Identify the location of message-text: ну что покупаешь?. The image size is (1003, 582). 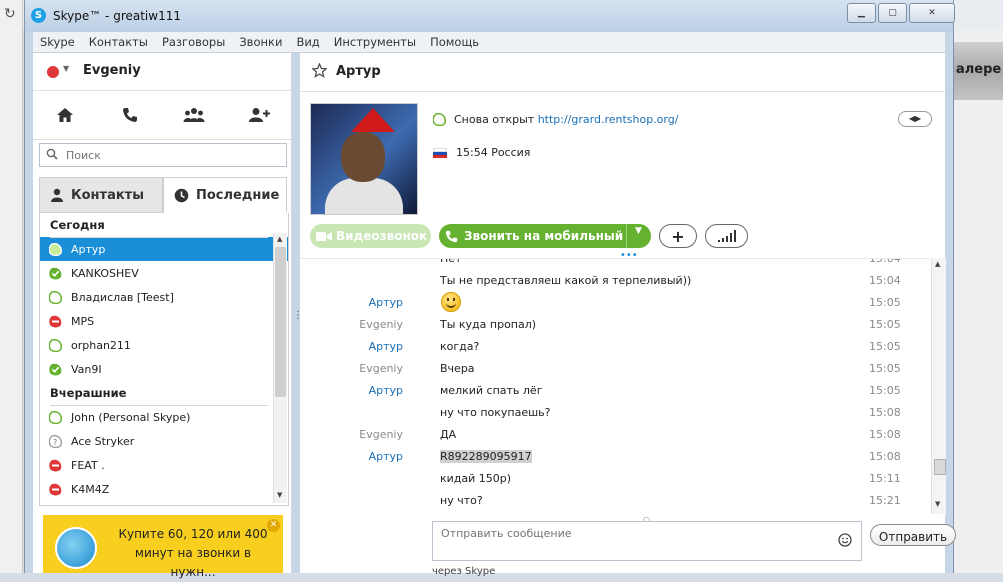
(495, 412).